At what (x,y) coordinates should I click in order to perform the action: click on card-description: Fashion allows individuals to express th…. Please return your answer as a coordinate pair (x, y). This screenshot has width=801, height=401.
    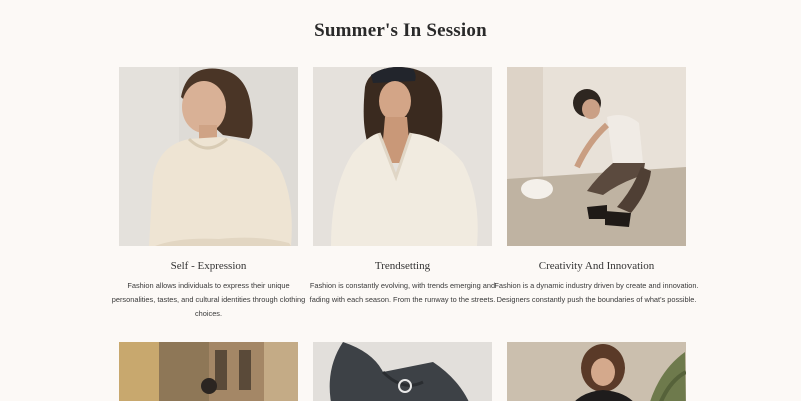
    Looking at the image, I should click on (208, 299).